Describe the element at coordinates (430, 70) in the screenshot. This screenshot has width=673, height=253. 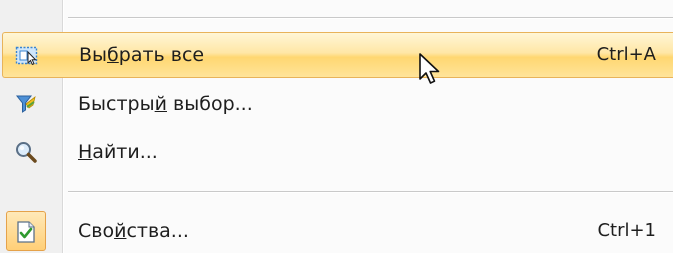
I see `mouse-pointer-icon` at that location.